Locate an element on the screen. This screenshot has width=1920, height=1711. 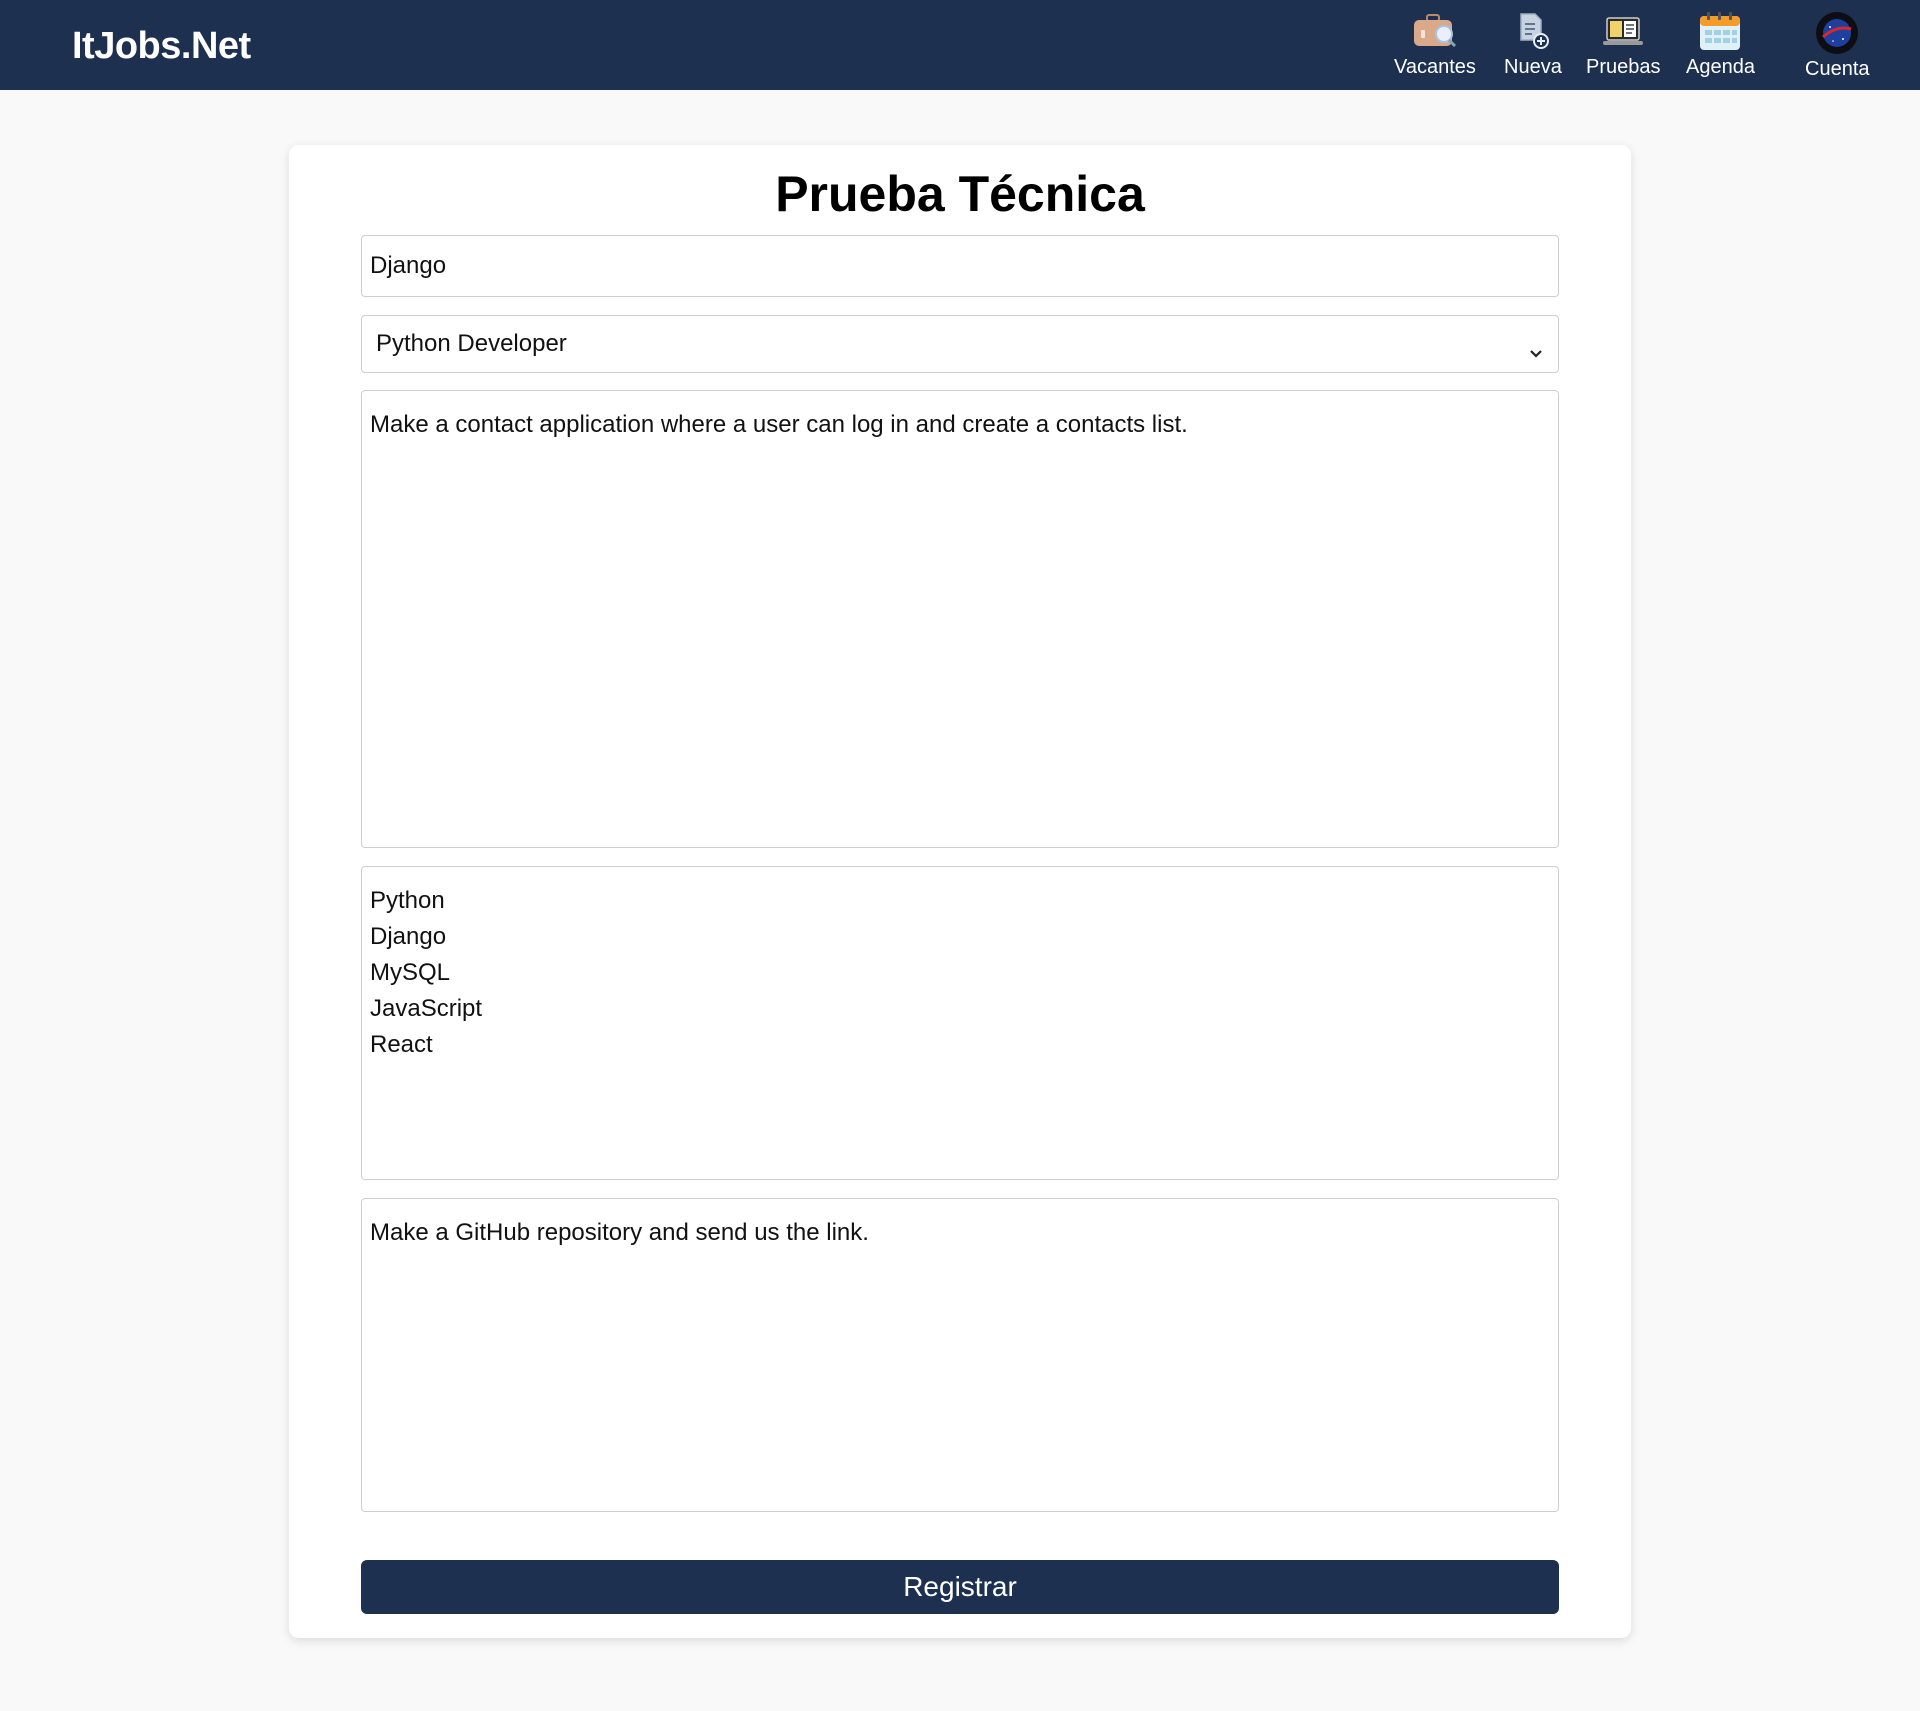
nav-item-pruebas: Pruebas is located at coordinates (1623, 44).